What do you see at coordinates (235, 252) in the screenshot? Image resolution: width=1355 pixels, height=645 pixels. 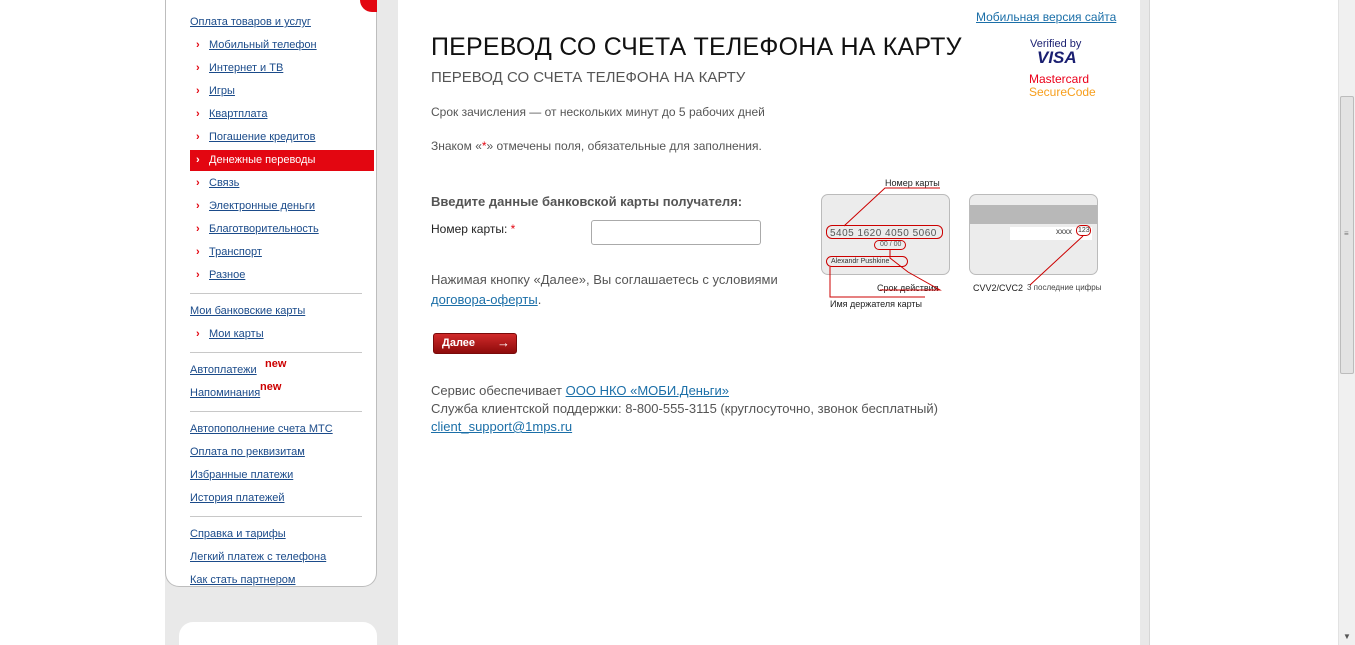 I see `sidebar-item-label: Транспорт` at bounding box center [235, 252].